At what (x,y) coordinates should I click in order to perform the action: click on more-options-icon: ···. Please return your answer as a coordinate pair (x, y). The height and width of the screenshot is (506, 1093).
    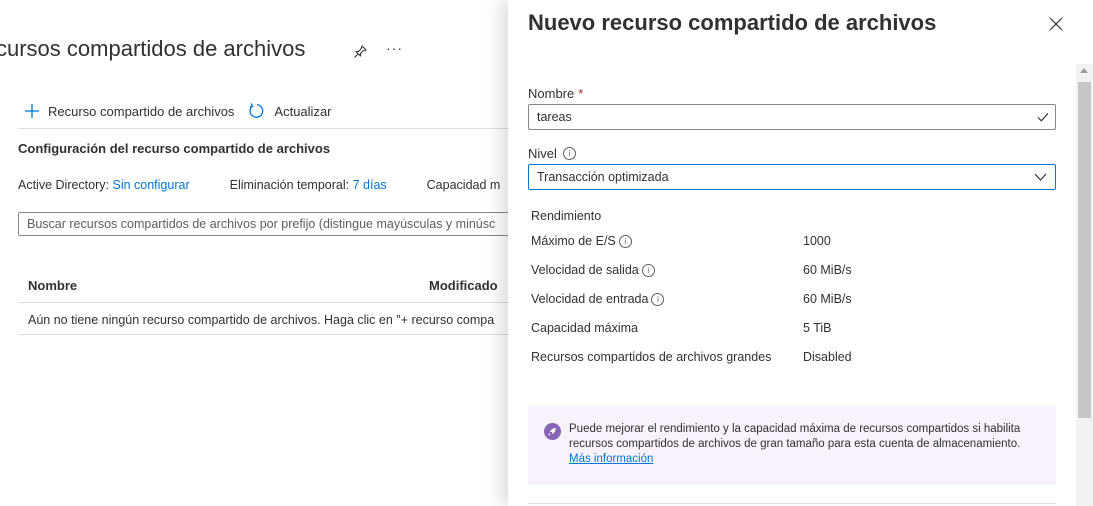
    Looking at the image, I should click on (394, 48).